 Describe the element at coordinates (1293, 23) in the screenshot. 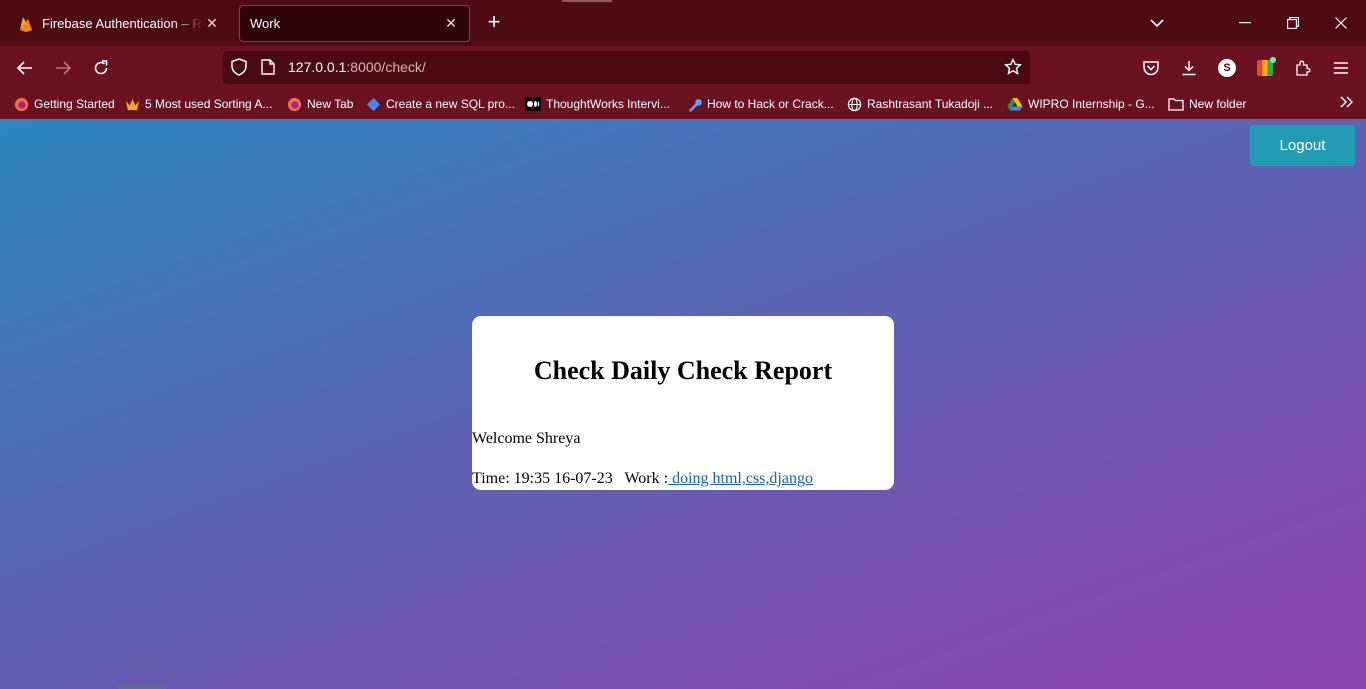

I see `restore-icon` at that location.